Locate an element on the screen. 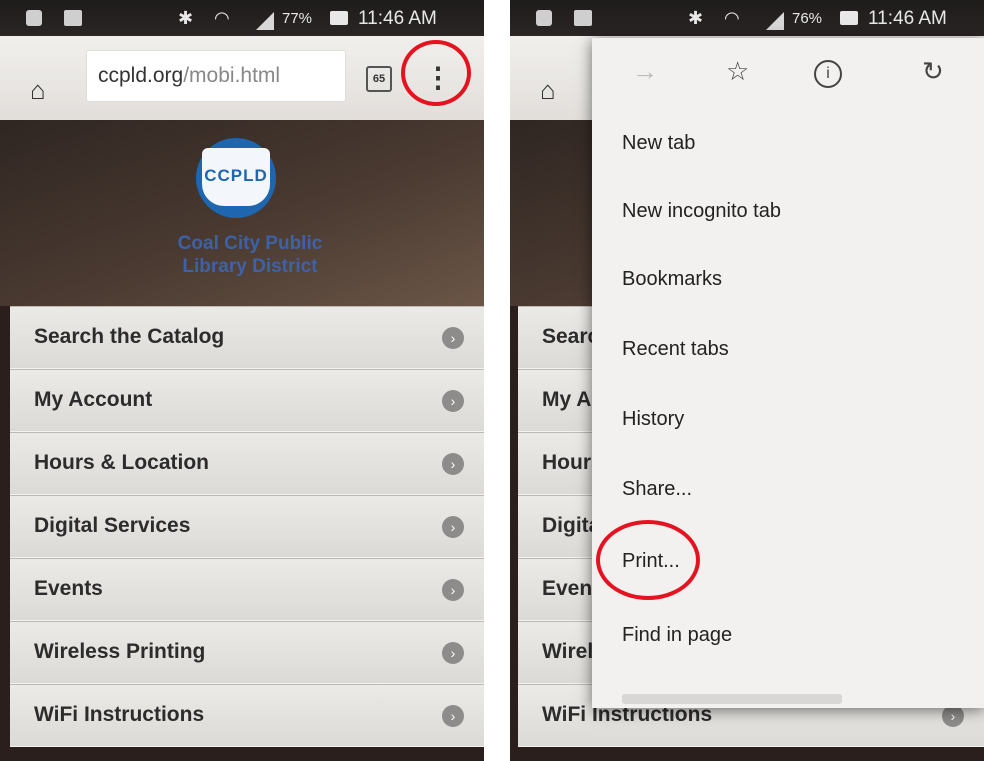  url-field: ccpld.org/mobi.html is located at coordinates (216, 76).